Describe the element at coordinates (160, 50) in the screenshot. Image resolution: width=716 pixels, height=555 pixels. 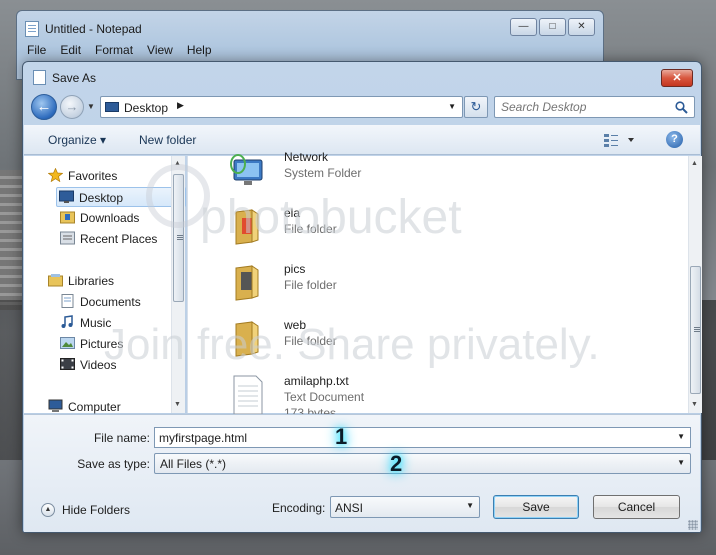
I see `menu-view: View` at that location.